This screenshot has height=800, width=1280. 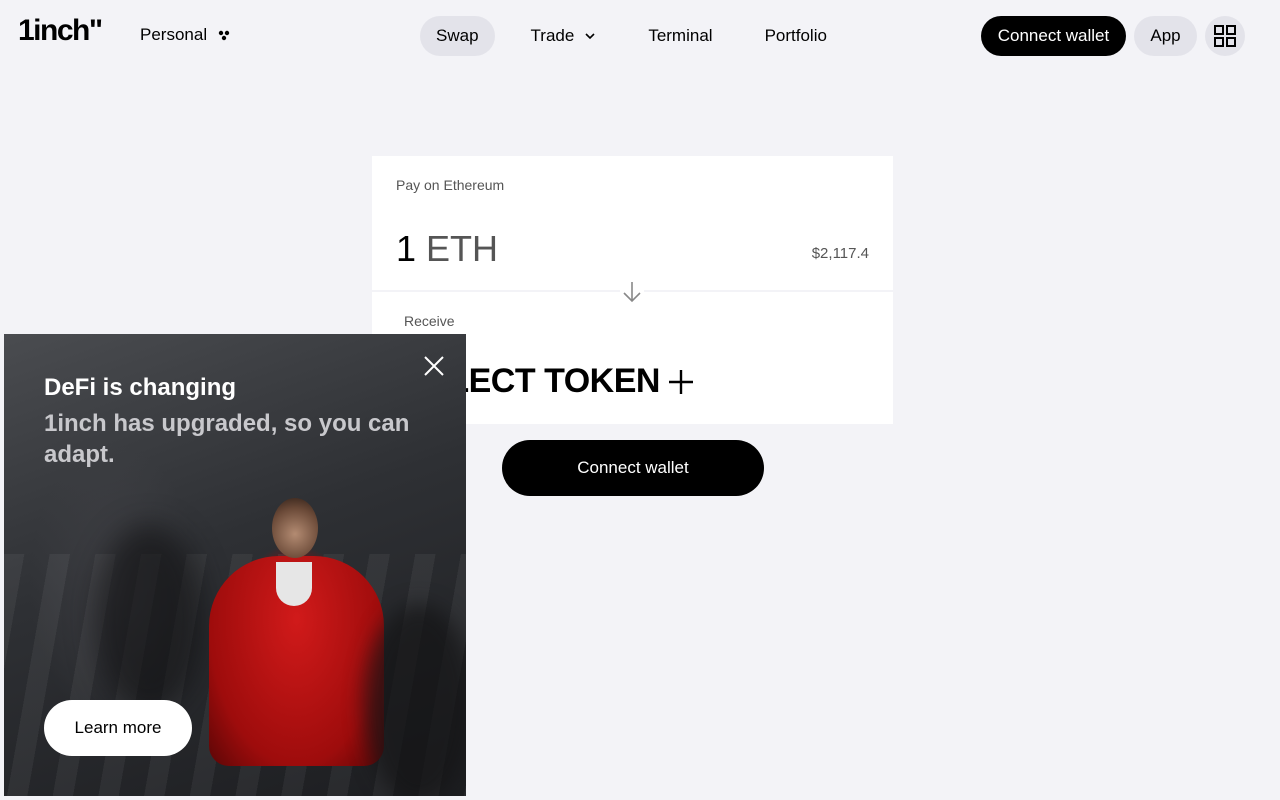 What do you see at coordinates (224, 35) in the screenshot?
I see `dots-icon` at bounding box center [224, 35].